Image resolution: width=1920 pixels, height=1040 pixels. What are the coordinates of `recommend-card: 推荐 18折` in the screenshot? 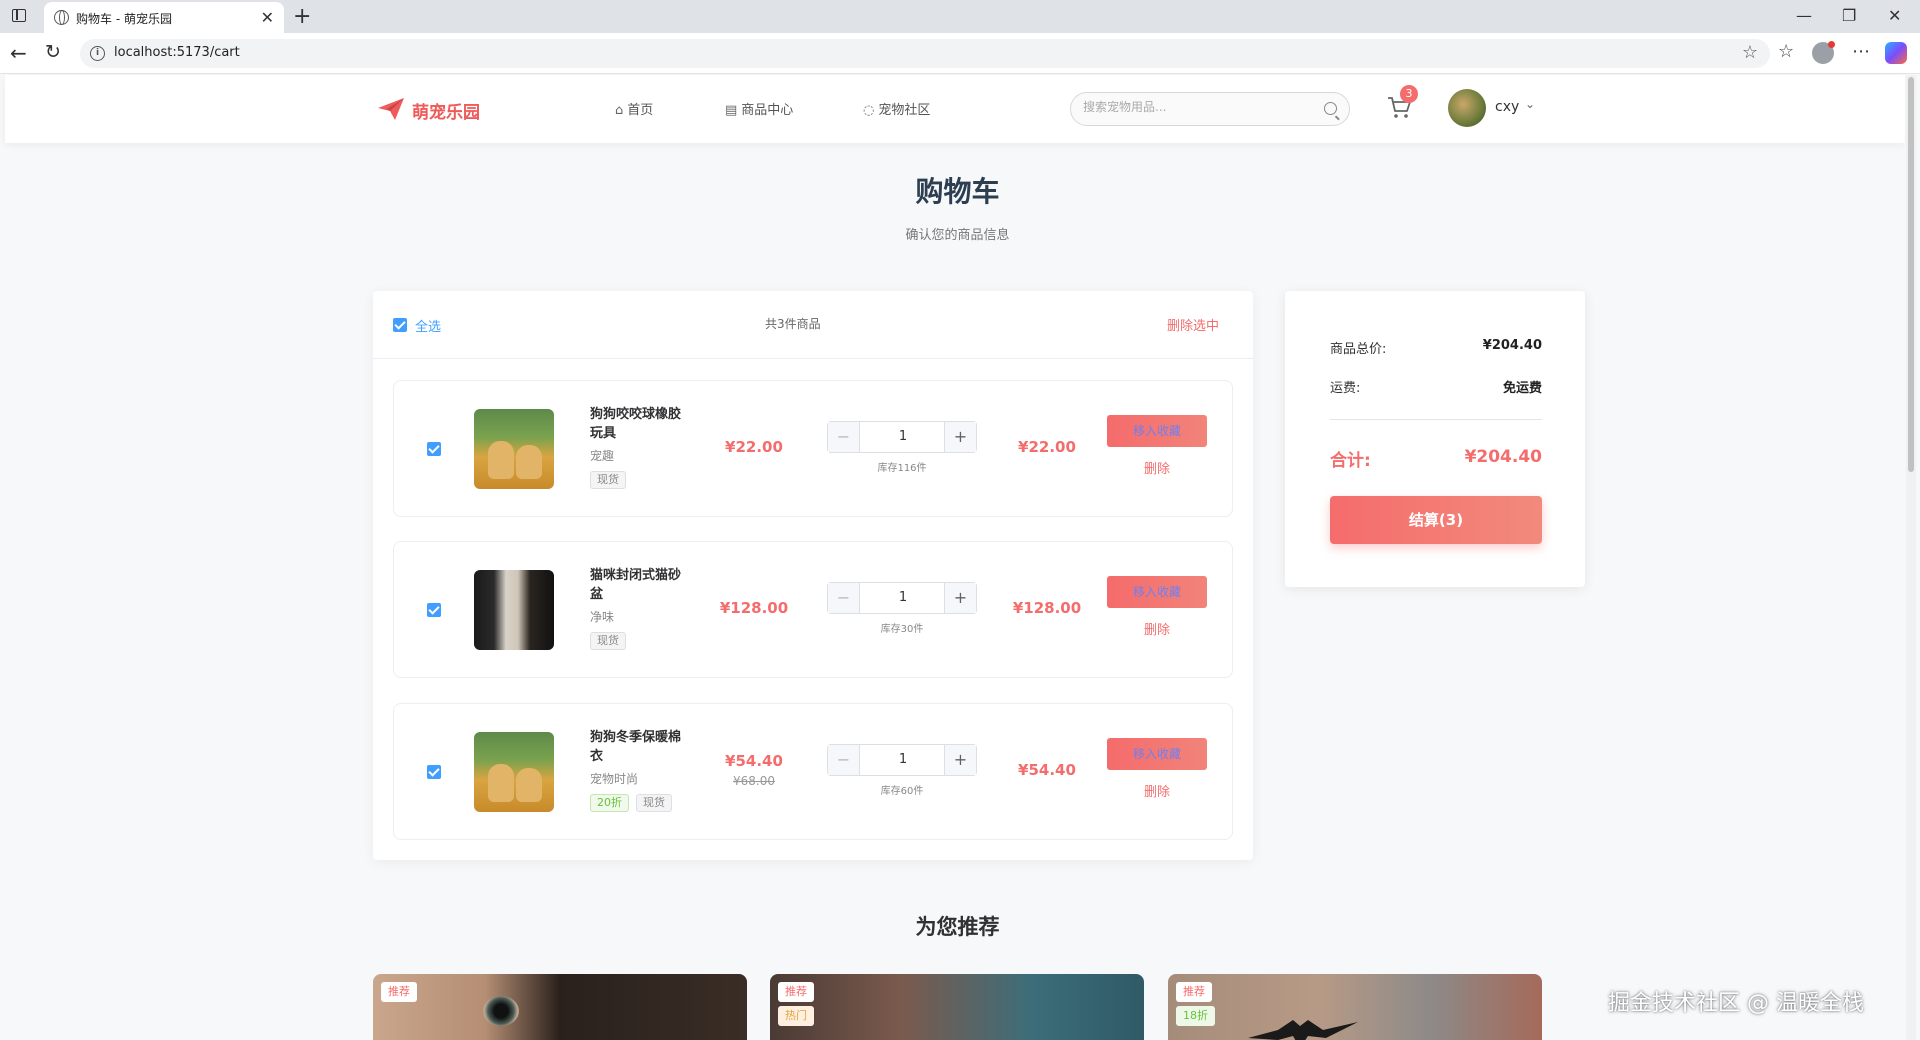 It's located at (1355, 1007).